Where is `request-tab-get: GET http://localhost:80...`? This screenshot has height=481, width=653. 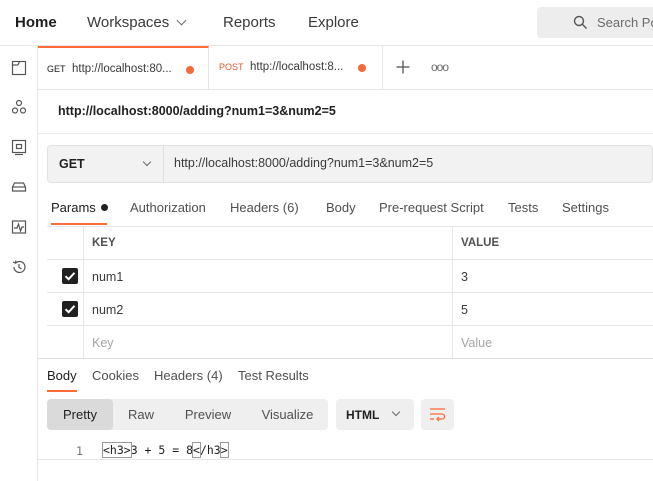 request-tab-get: GET http://localhost:80... is located at coordinates (123, 68).